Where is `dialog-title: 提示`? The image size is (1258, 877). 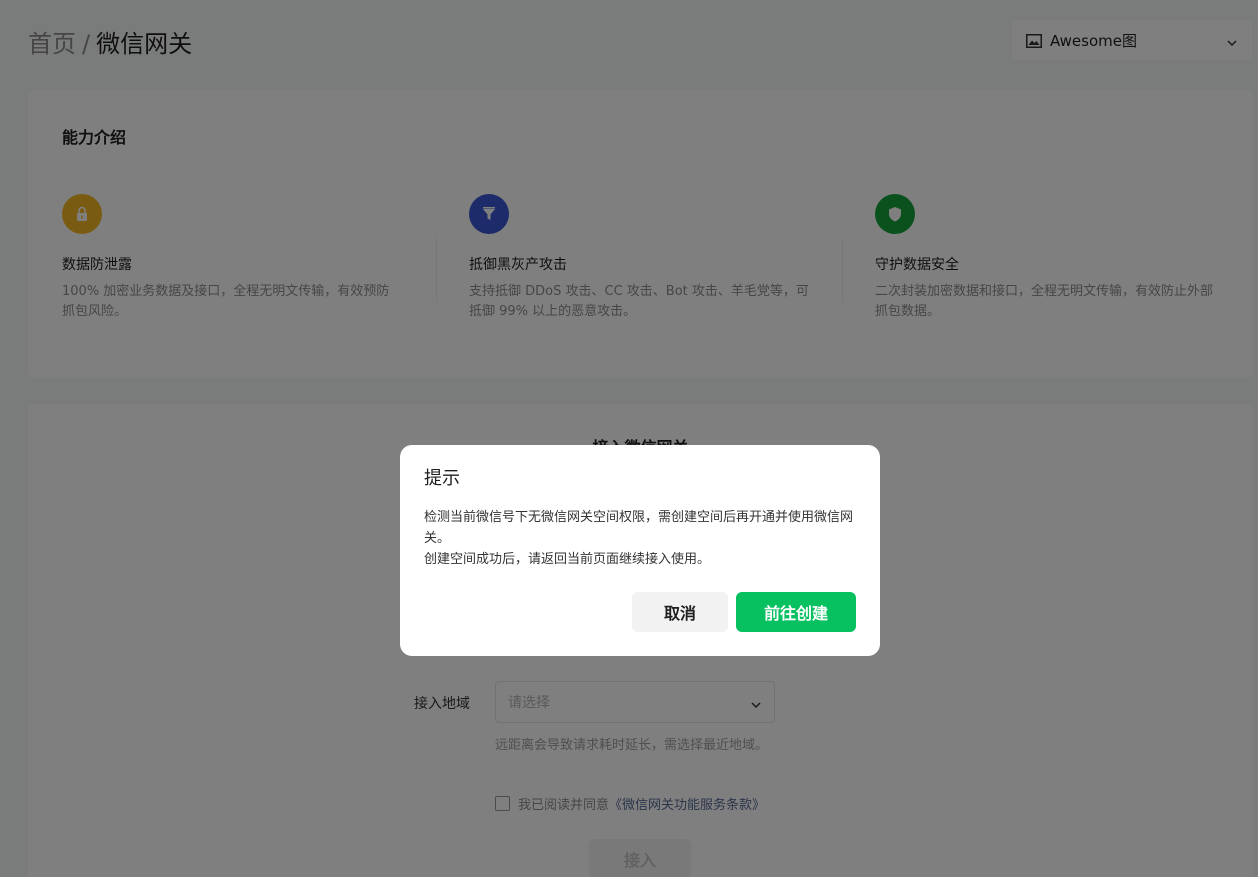
dialog-title: 提示 is located at coordinates (442, 478).